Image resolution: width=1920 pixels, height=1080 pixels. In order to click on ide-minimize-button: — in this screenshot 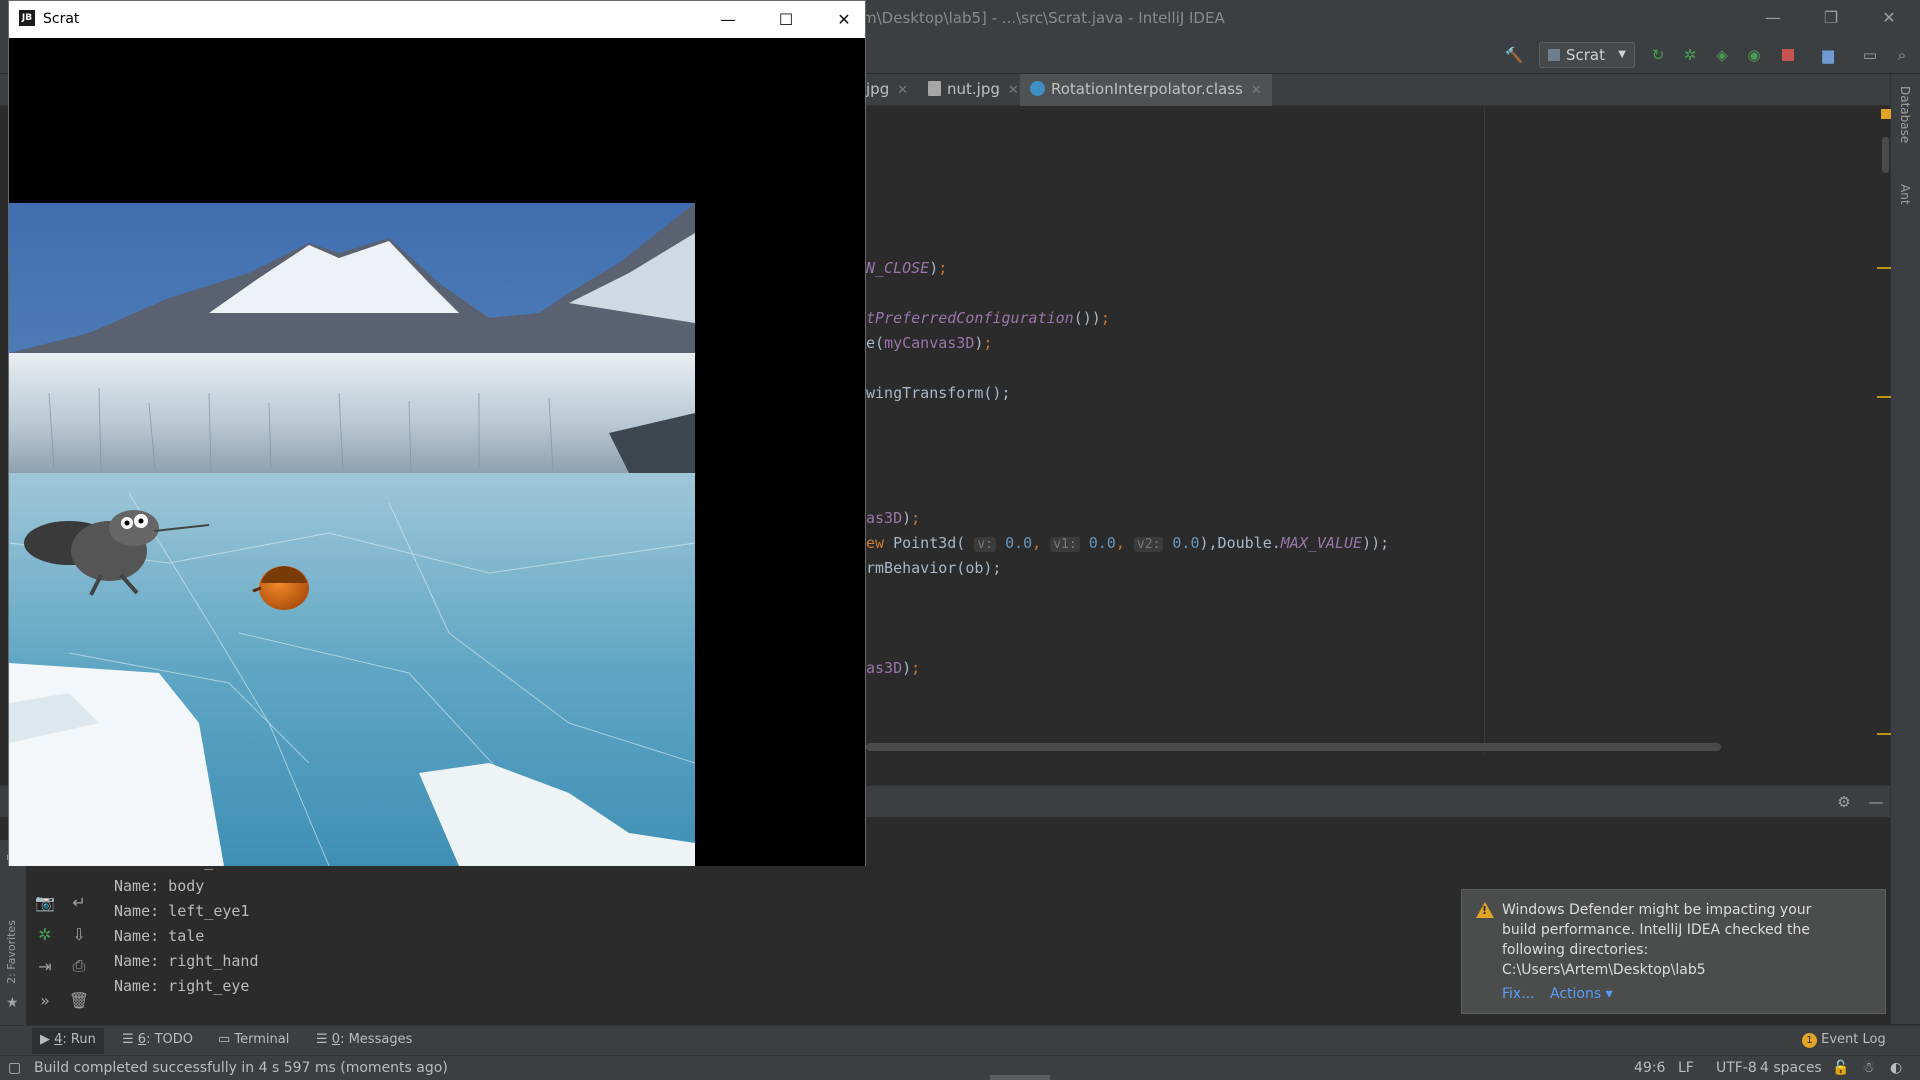, I will do `click(1773, 18)`.